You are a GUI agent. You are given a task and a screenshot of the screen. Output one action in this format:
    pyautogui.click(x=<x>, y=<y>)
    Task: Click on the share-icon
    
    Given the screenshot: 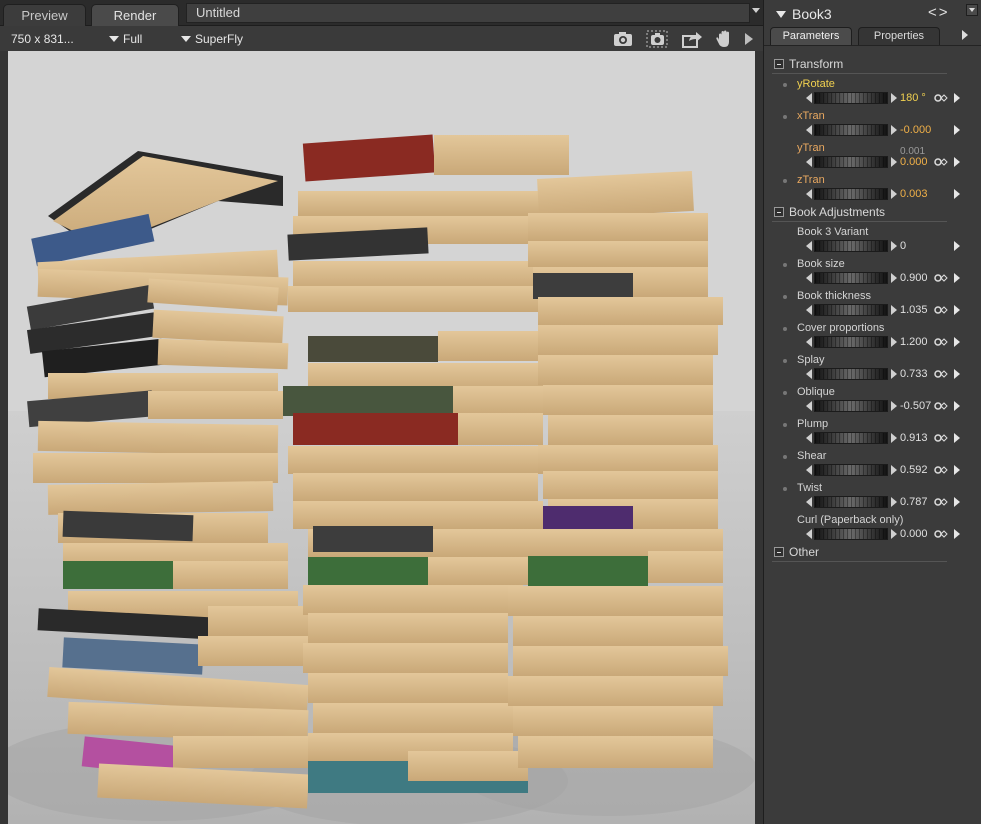 What is the action you would take?
    pyautogui.click(x=692, y=39)
    